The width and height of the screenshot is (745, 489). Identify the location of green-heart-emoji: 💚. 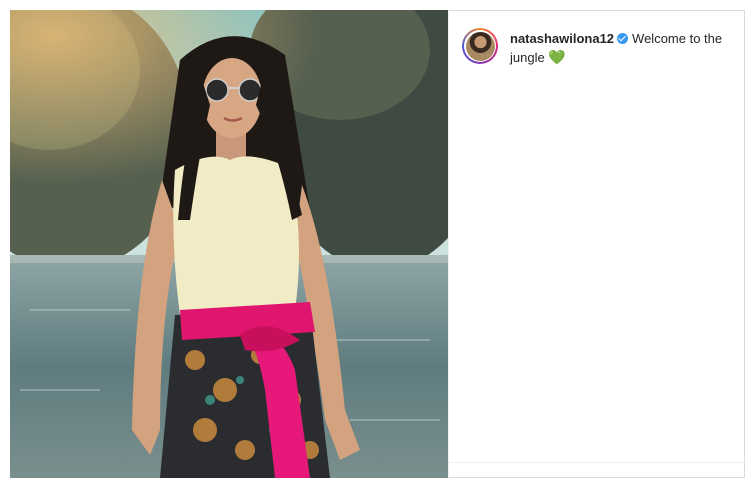
(557, 57).